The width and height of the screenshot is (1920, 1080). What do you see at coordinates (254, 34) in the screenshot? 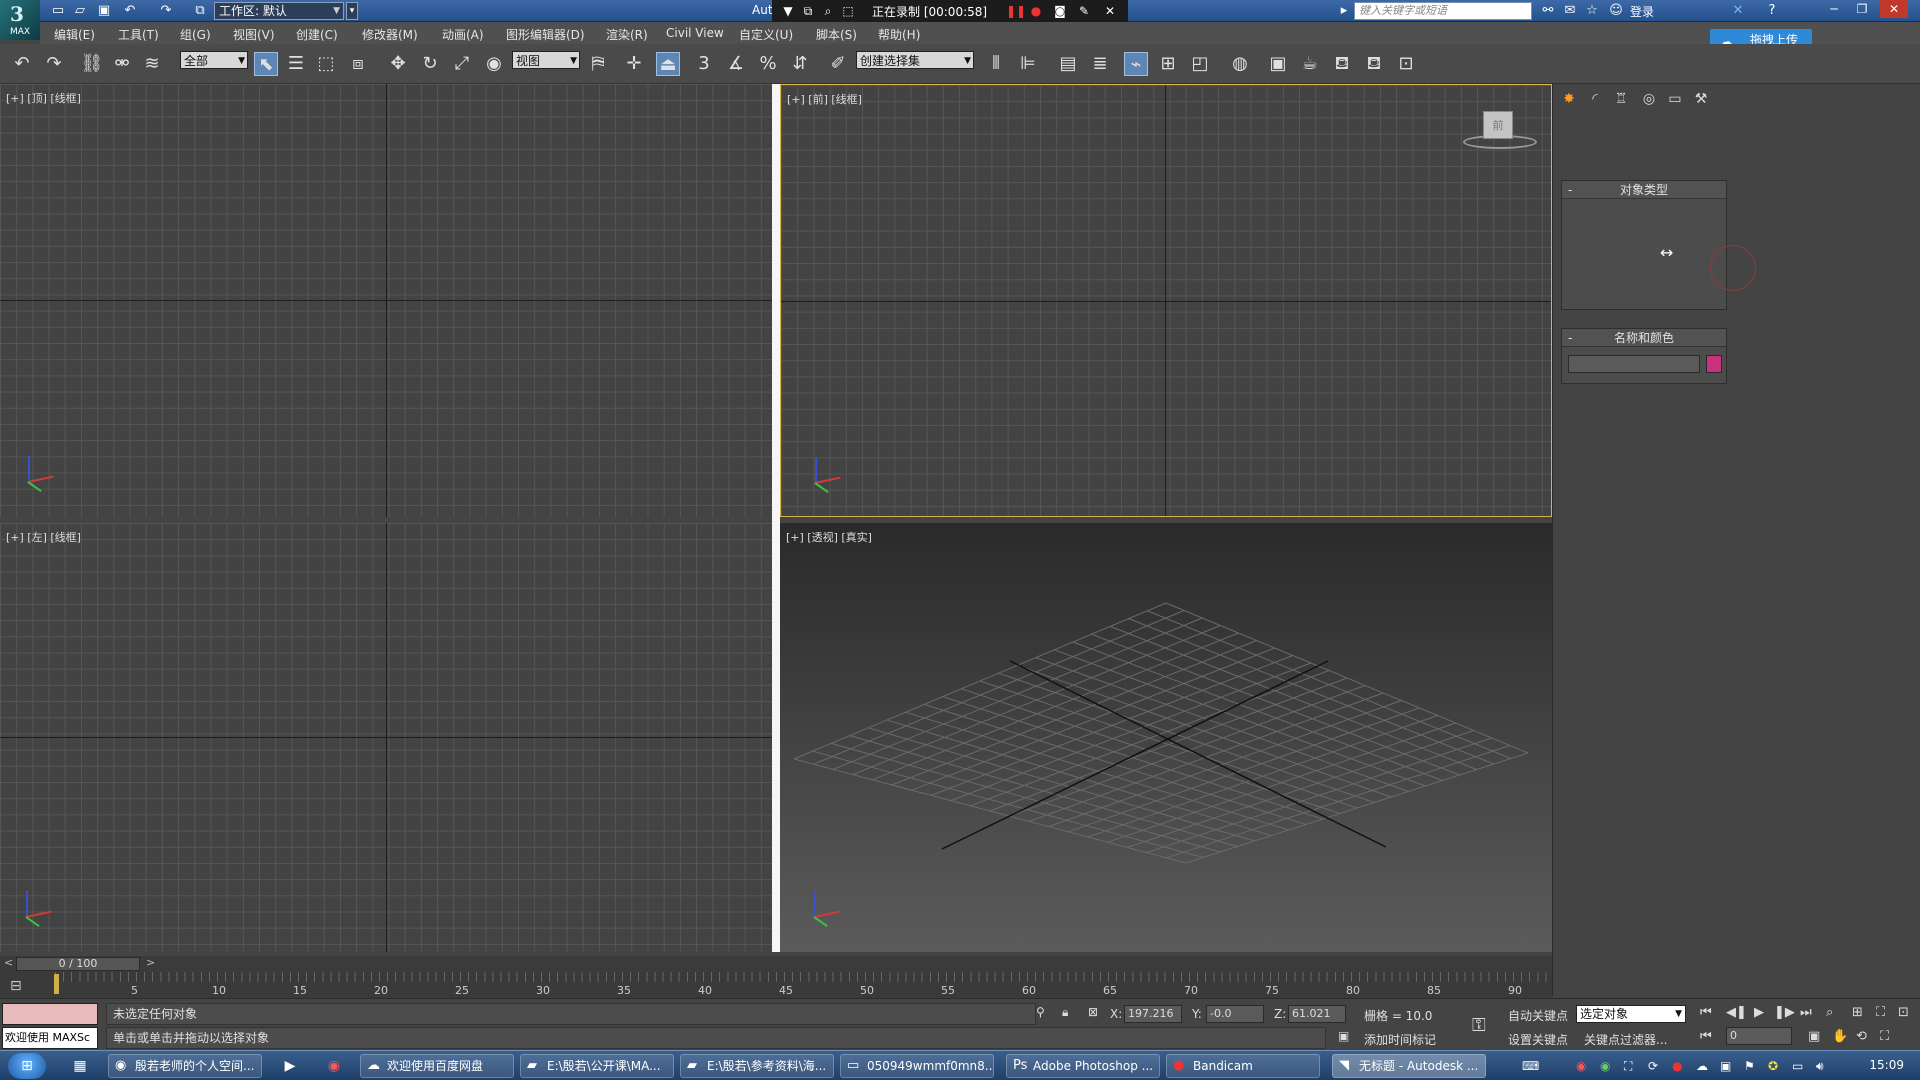
I see `menu-views: 视图(V)` at bounding box center [254, 34].